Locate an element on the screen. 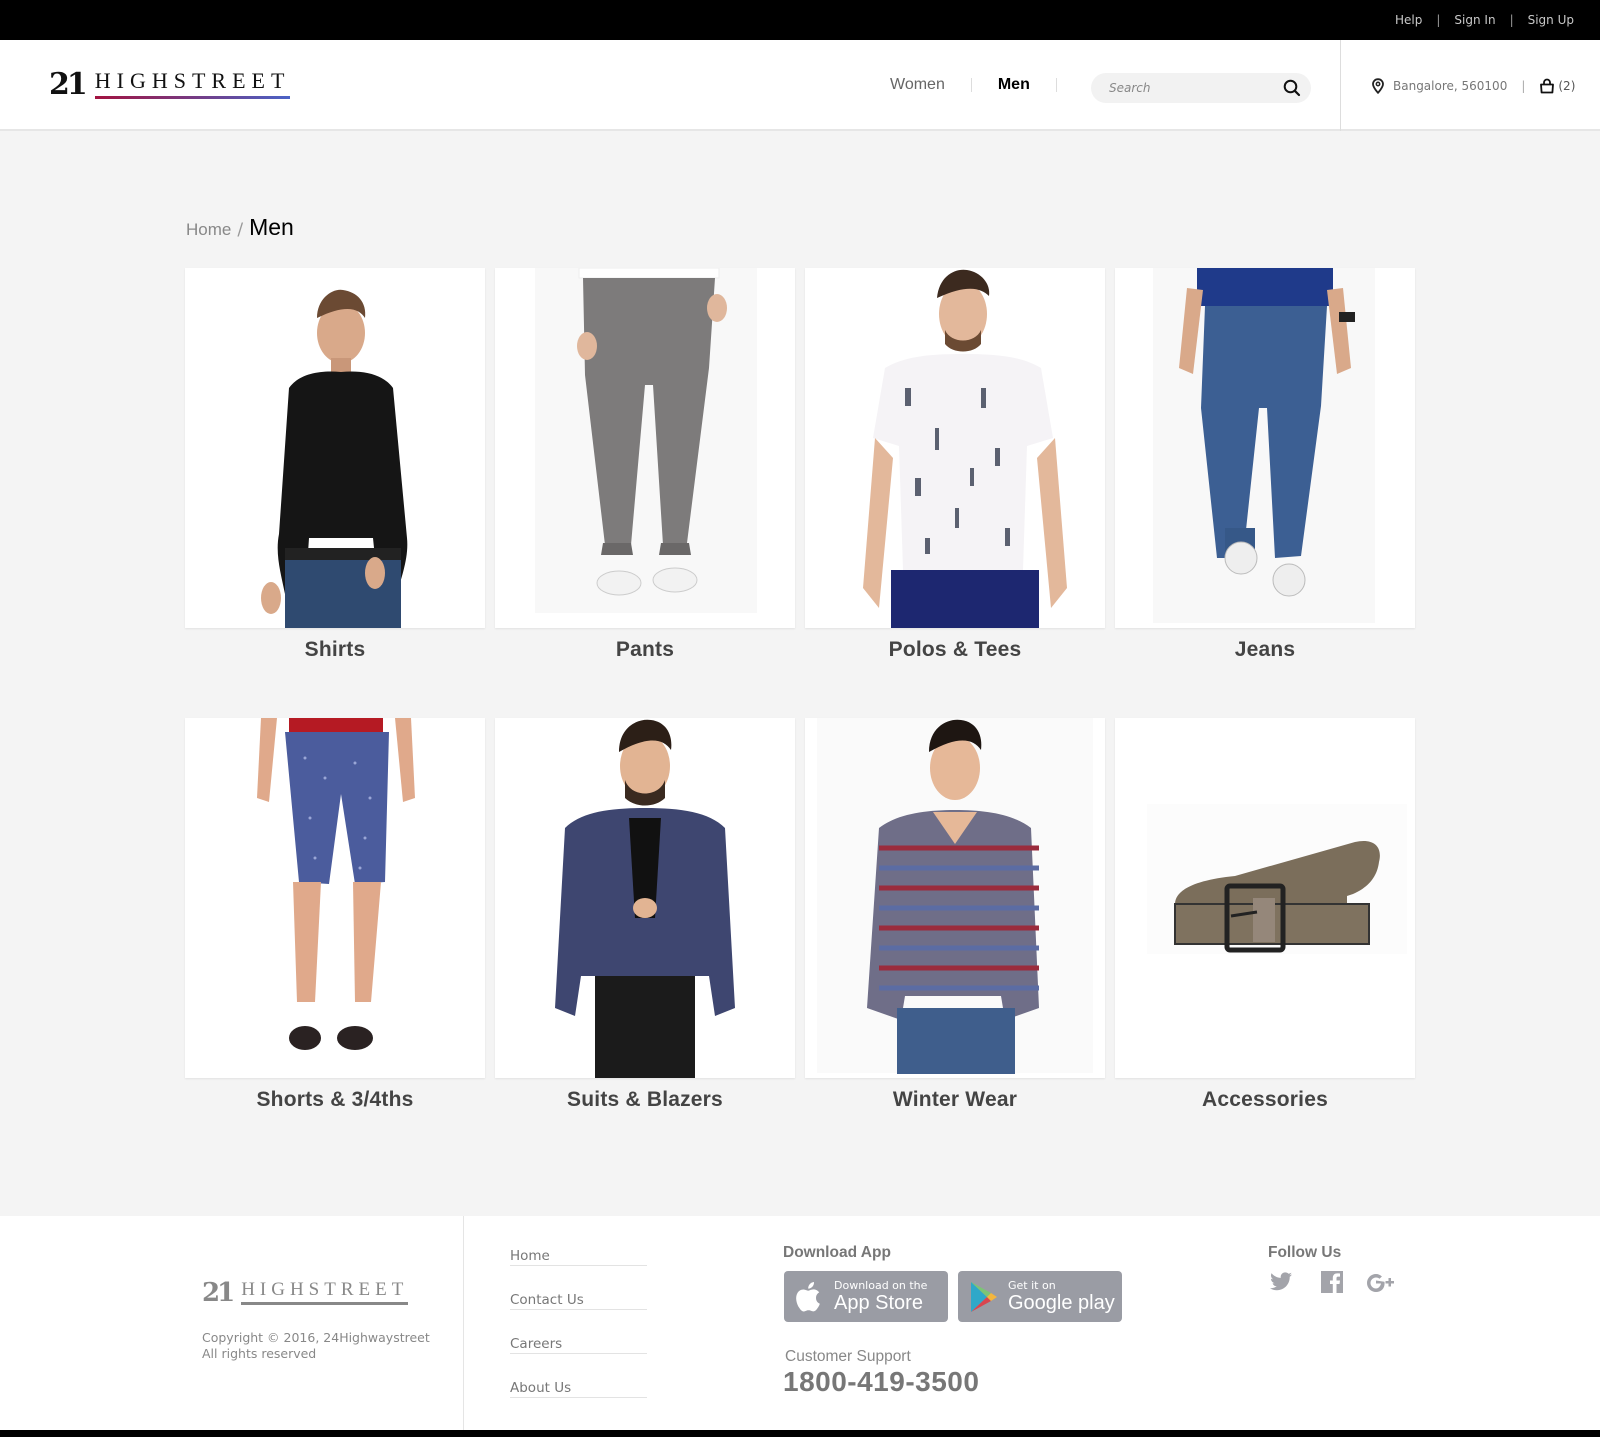 The width and height of the screenshot is (1600, 1437). site-logo: 21 HIGHSTREET is located at coordinates (170, 84).